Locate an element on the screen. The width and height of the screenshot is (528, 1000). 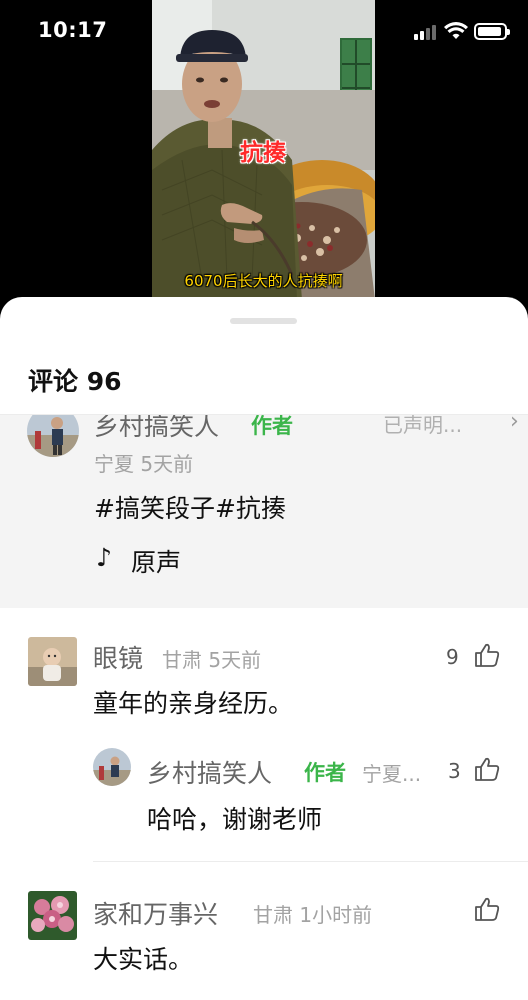
video-caption: 6070后长大的人抗揍啊 is located at coordinates (263, 281).